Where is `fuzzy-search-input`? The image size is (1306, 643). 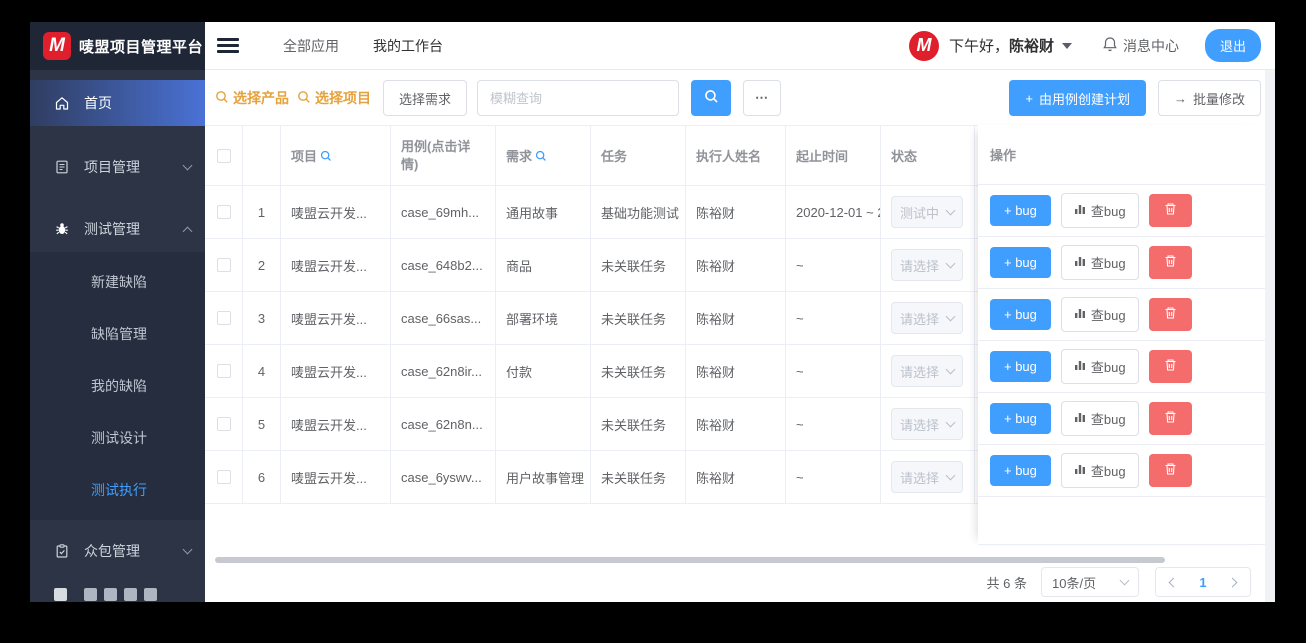 fuzzy-search-input is located at coordinates (578, 98).